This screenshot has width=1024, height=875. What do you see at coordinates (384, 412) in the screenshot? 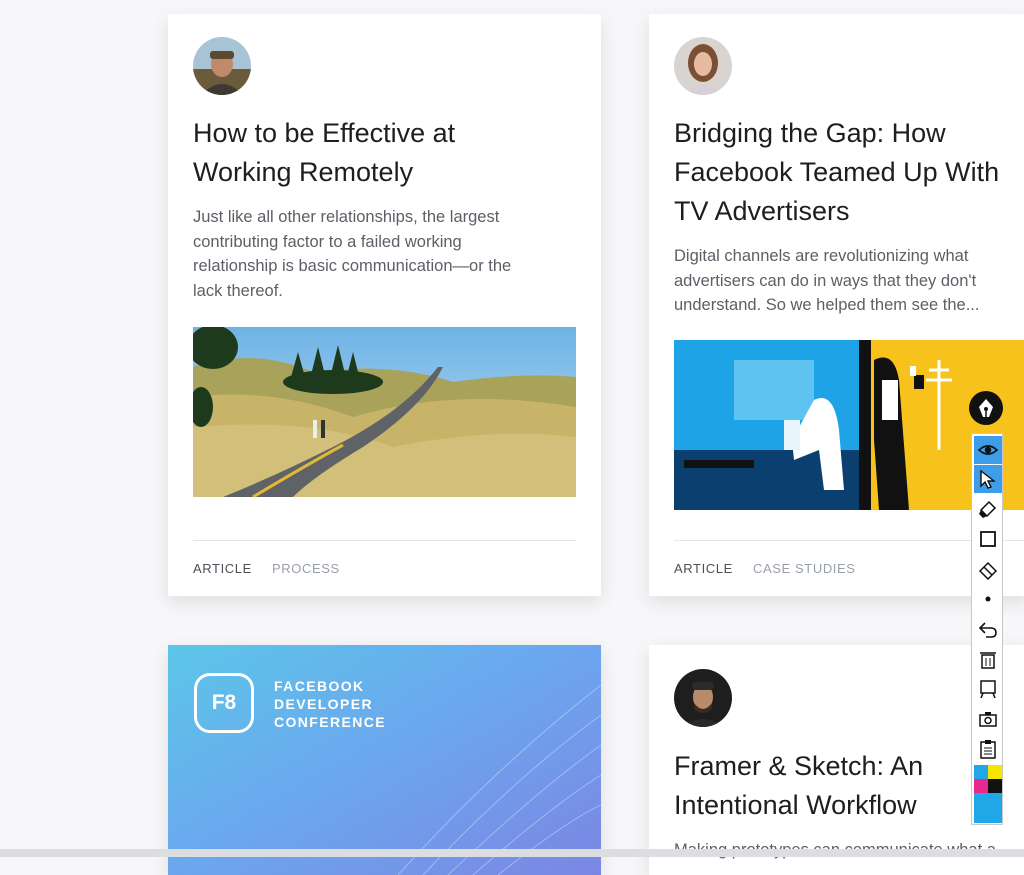
I see `road-landscape-image` at bounding box center [384, 412].